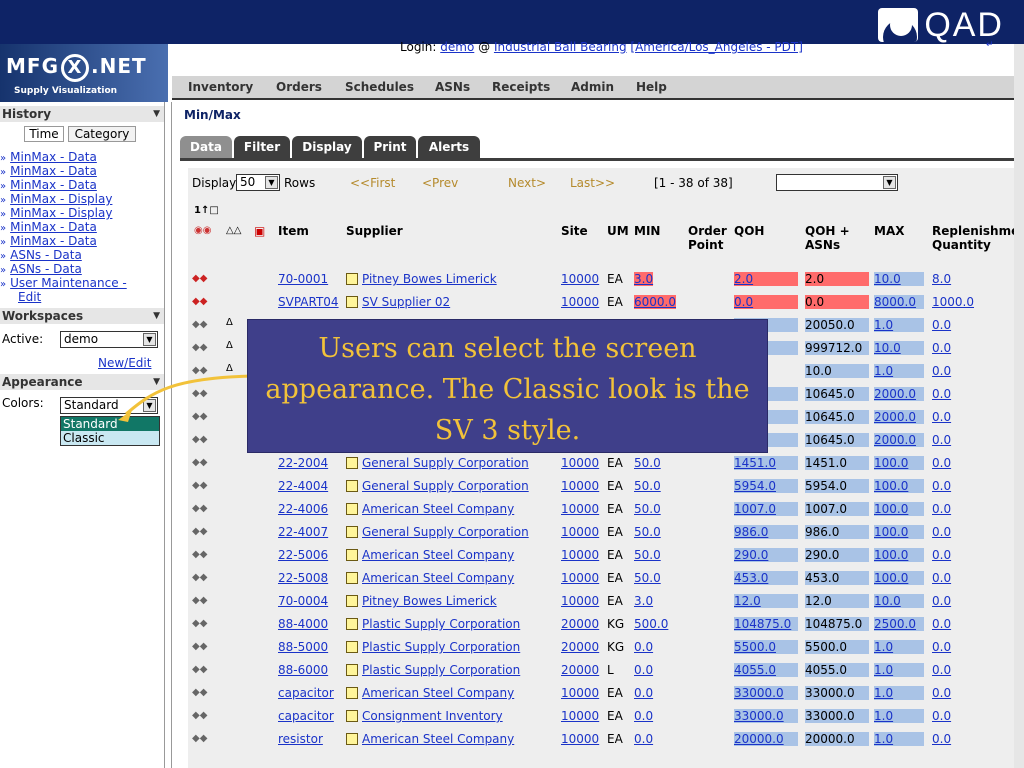  What do you see at coordinates (766, 601) in the screenshot?
I see `qoh-value: 12.0` at bounding box center [766, 601].